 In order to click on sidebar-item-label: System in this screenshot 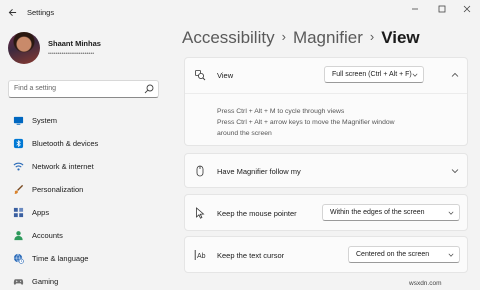, I will do `click(45, 120)`.